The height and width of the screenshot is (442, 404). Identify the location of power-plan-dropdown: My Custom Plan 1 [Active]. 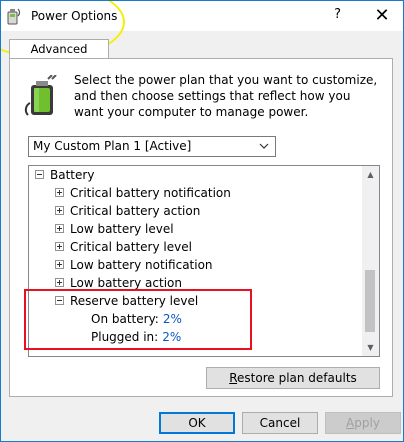
(152, 146).